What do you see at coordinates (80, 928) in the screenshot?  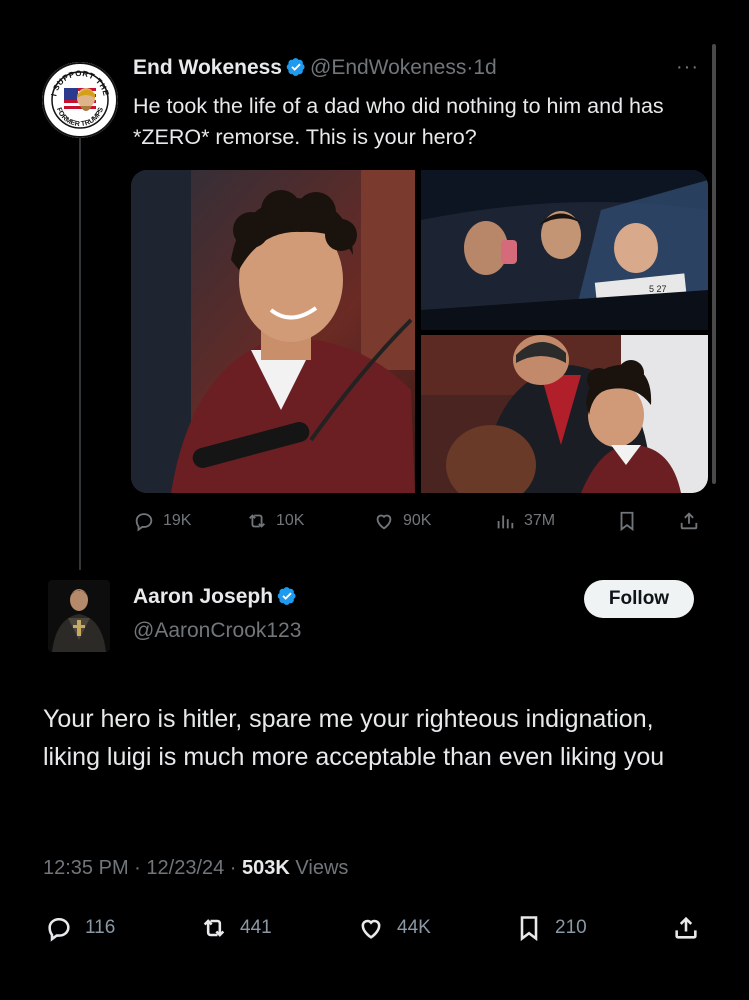 I see `reply-reply-button: 116` at bounding box center [80, 928].